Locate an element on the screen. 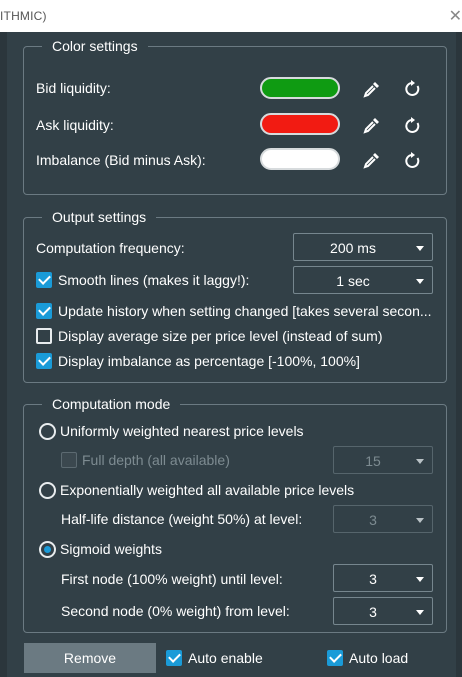 This screenshot has height=677, width=462. window-titlebar: ITHMIC) ✕ is located at coordinates (231, 16).